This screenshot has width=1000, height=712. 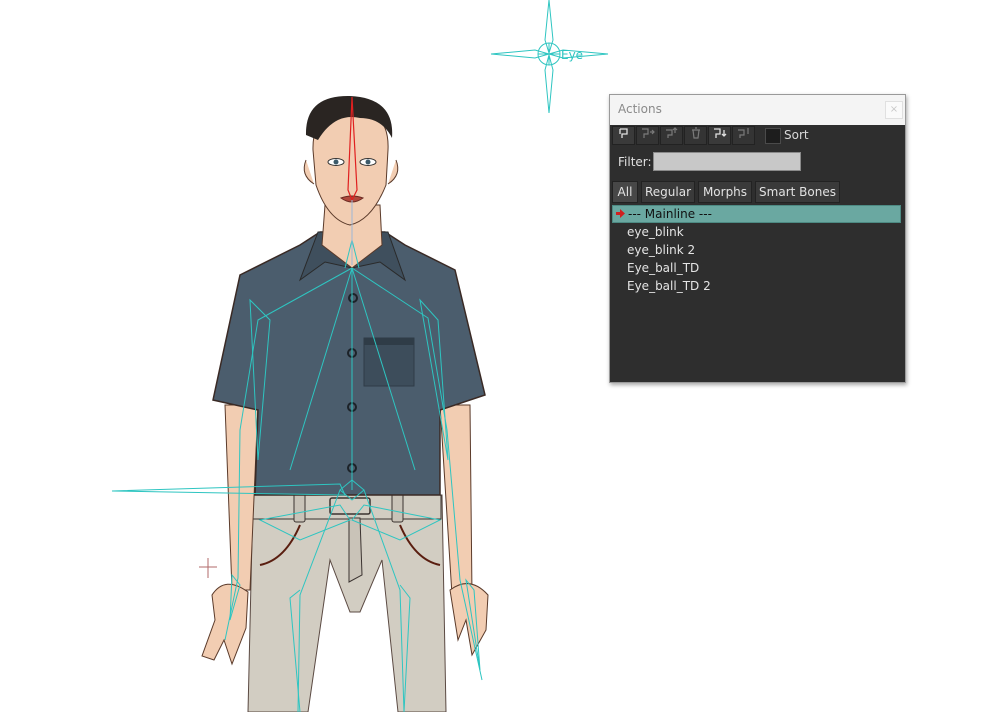 I want to click on eye-target-control, so click(x=549, y=57).